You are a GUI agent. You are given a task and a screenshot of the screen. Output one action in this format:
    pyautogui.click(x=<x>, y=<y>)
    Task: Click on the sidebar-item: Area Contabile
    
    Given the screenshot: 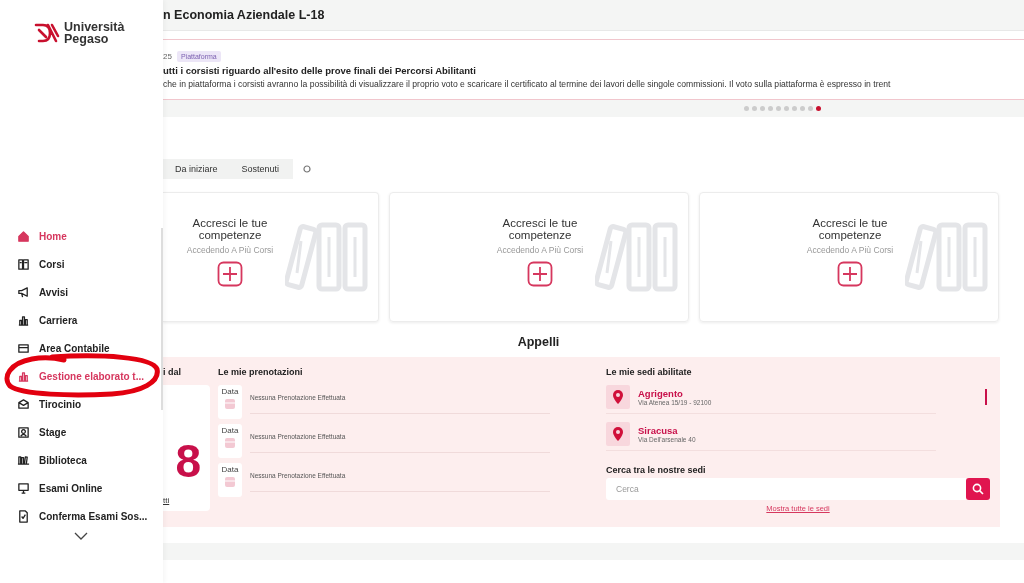 What is the action you would take?
    pyautogui.click(x=81, y=348)
    